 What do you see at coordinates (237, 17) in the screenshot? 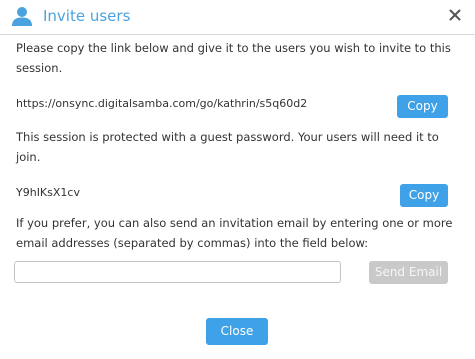
I see `dialog-header: Invite users` at bounding box center [237, 17].